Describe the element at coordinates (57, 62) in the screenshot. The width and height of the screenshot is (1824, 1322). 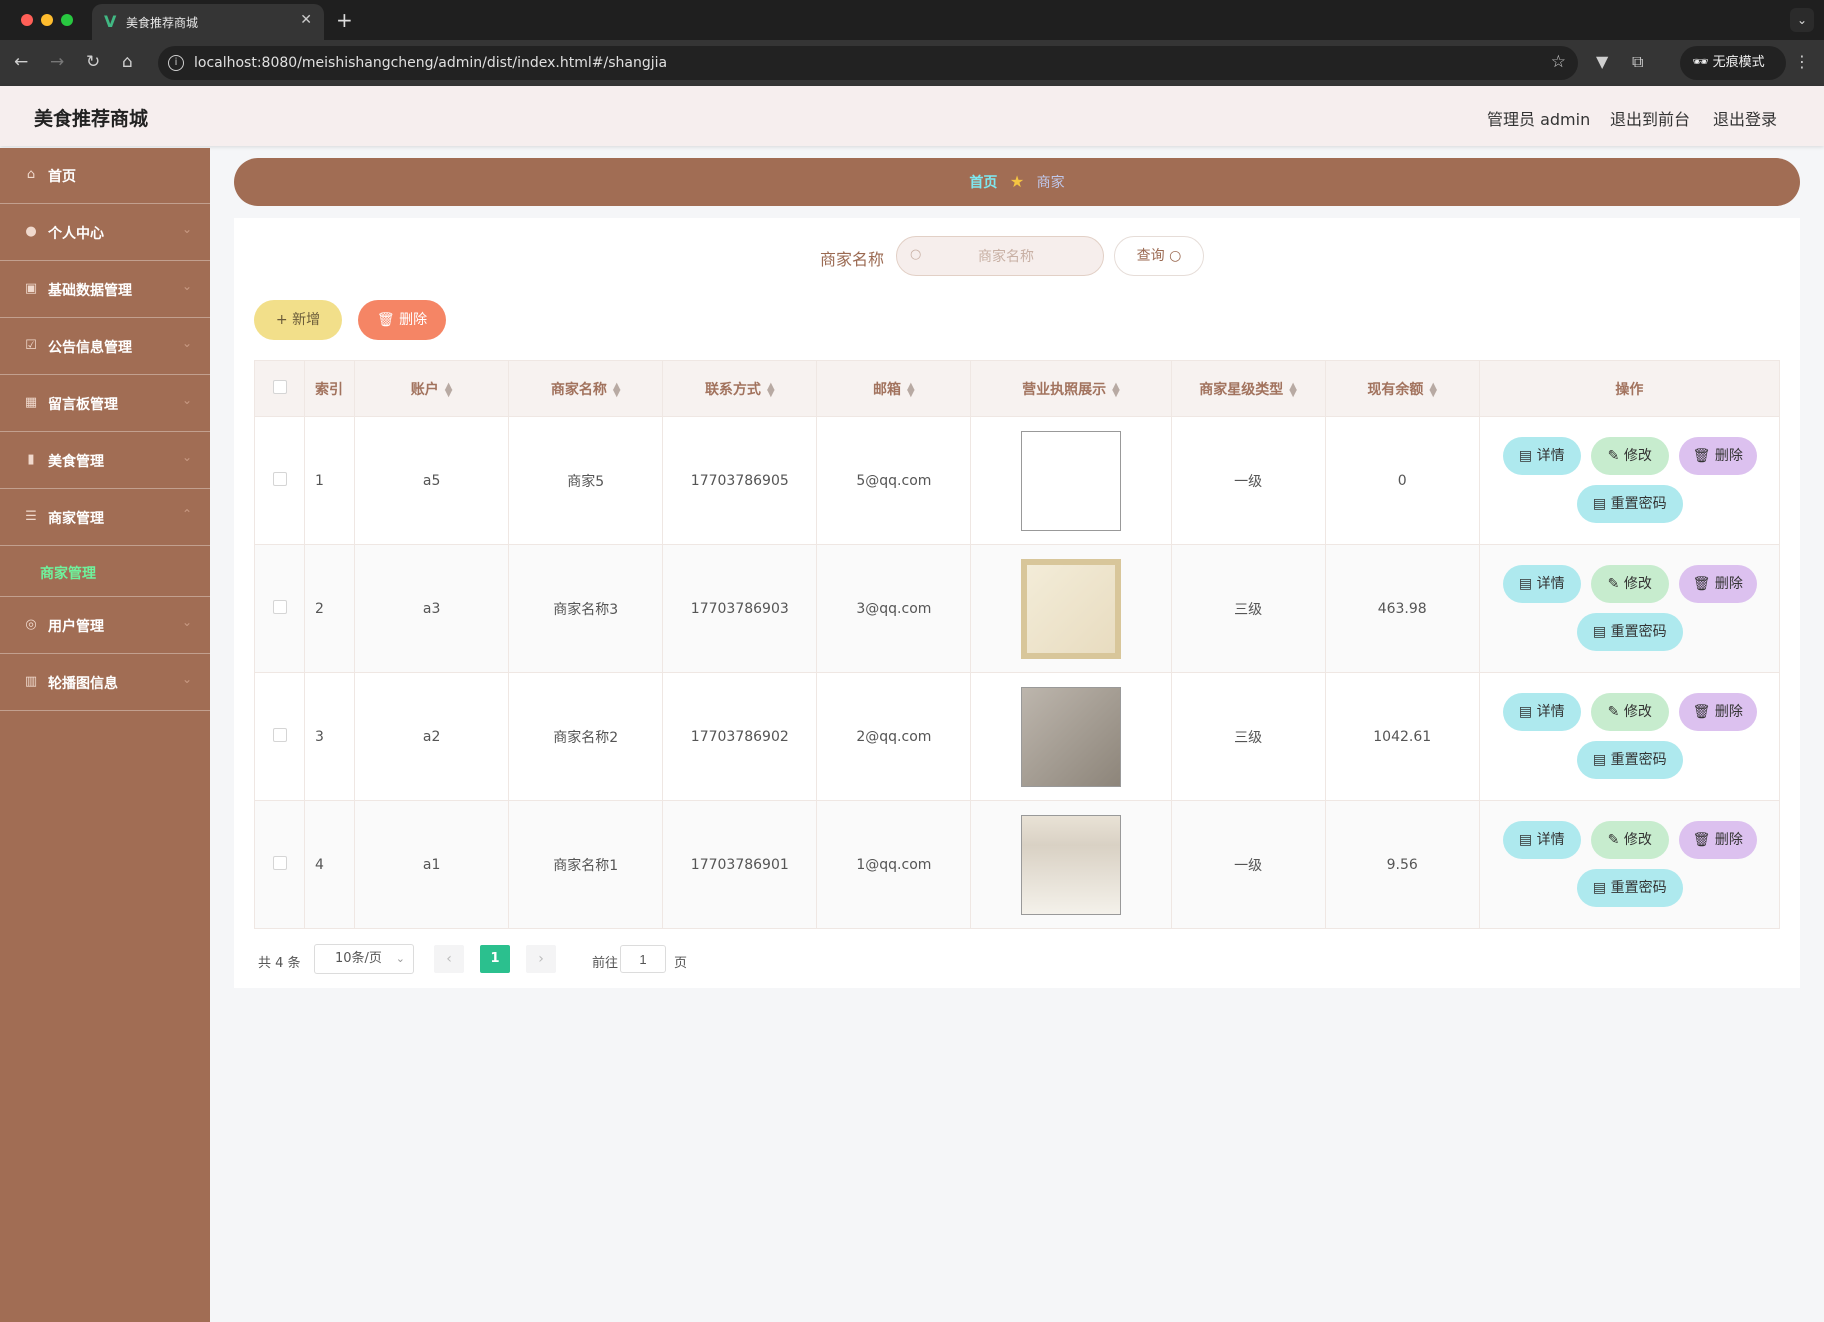
I see `forward-icon: →` at that location.